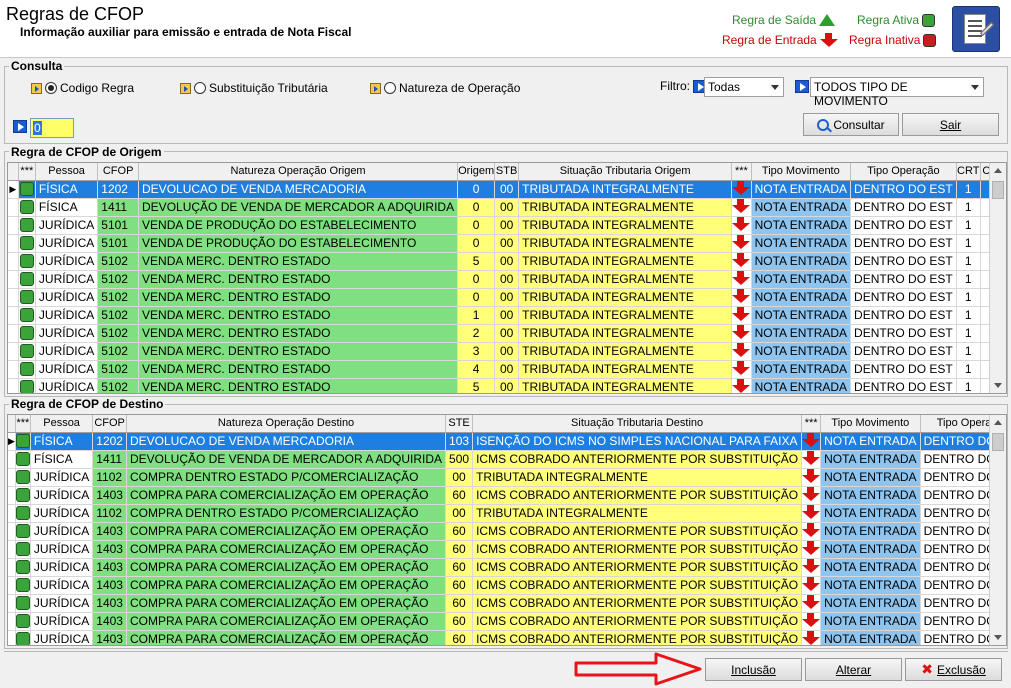  I want to click on sair-button: Sair, so click(950, 124).